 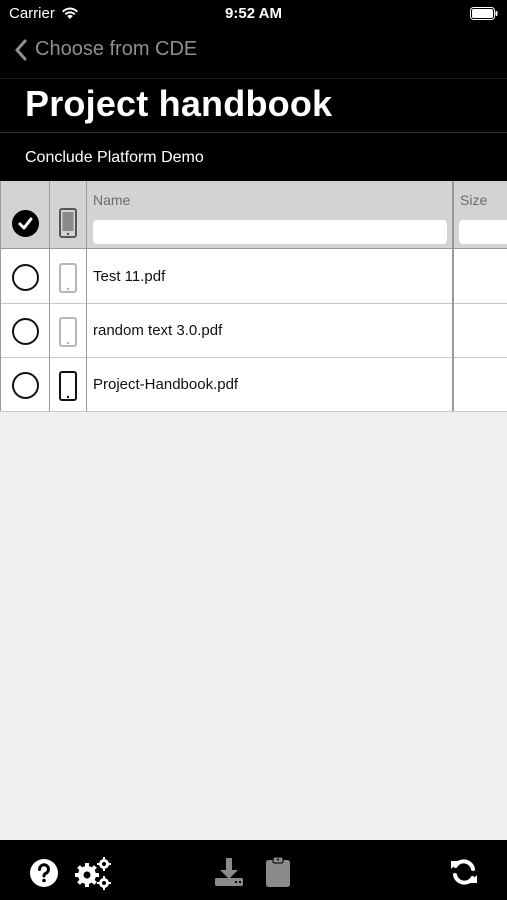 I want to click on file-name: random text 3.0.pdf, so click(x=158, y=330).